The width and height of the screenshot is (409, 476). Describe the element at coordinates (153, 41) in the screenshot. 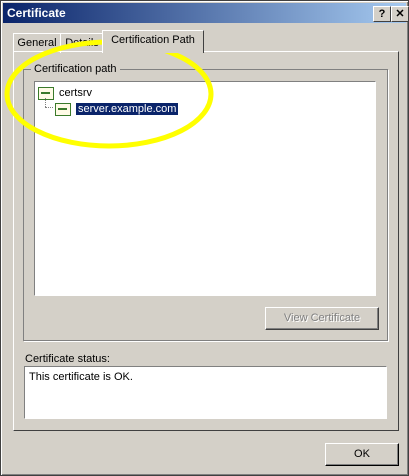

I see `tab-certification-path: Certification Path` at that location.